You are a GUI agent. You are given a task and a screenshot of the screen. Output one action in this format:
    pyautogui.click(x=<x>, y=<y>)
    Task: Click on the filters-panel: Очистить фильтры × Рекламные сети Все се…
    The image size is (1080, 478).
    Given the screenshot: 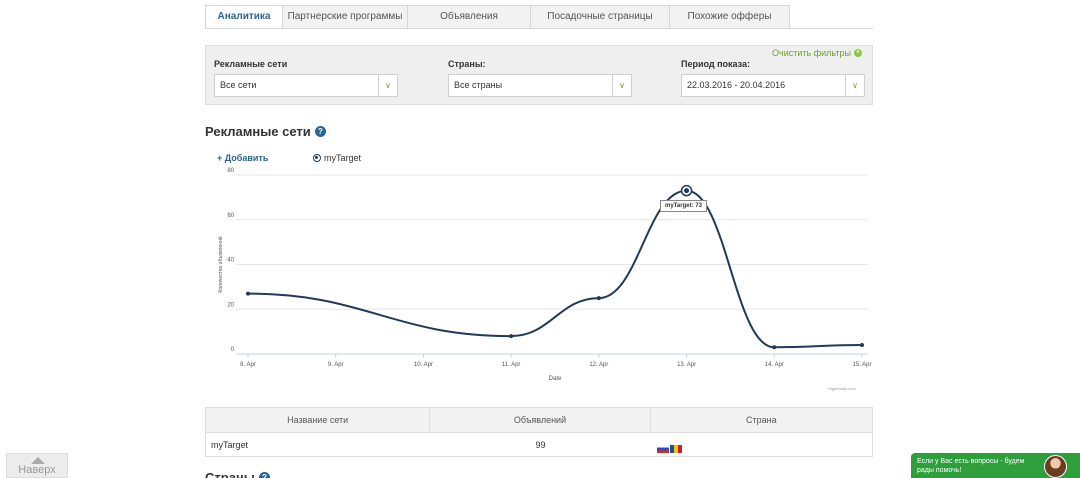 What is the action you would take?
    pyautogui.click(x=539, y=75)
    